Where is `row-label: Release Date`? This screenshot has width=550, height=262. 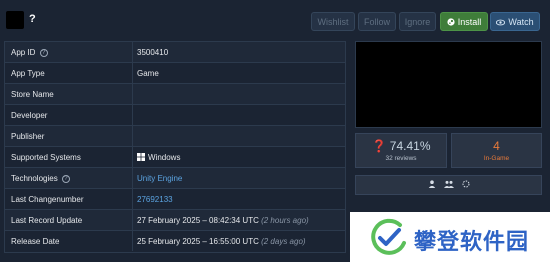
row-label: Release Date is located at coordinates (35, 241).